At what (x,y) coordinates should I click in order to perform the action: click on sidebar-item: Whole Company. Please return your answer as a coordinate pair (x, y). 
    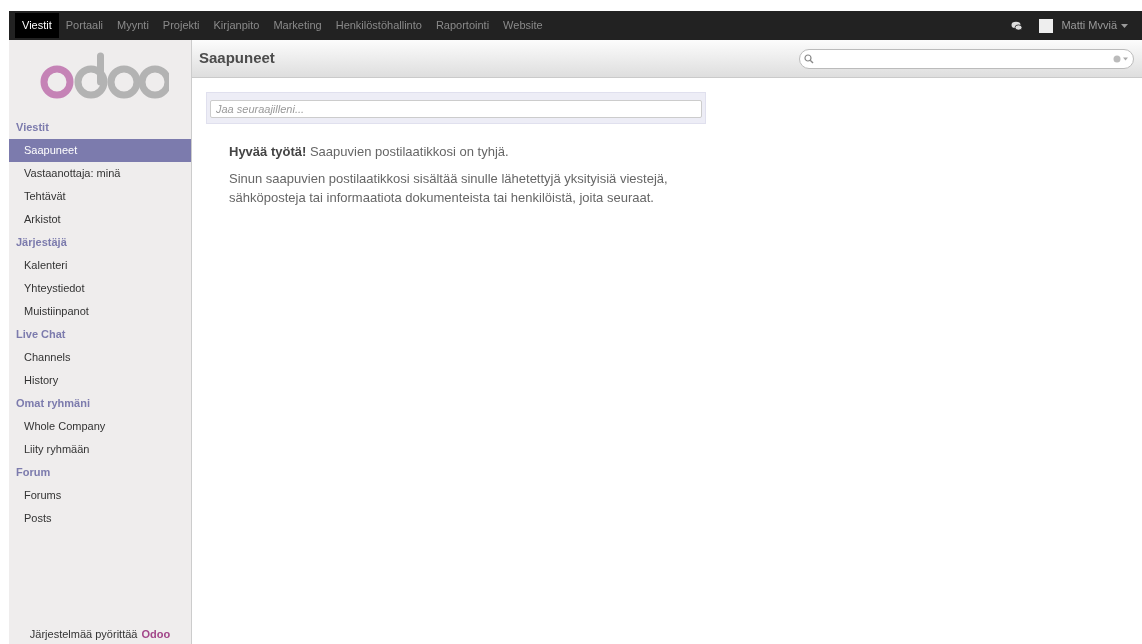
    Looking at the image, I should click on (100, 426).